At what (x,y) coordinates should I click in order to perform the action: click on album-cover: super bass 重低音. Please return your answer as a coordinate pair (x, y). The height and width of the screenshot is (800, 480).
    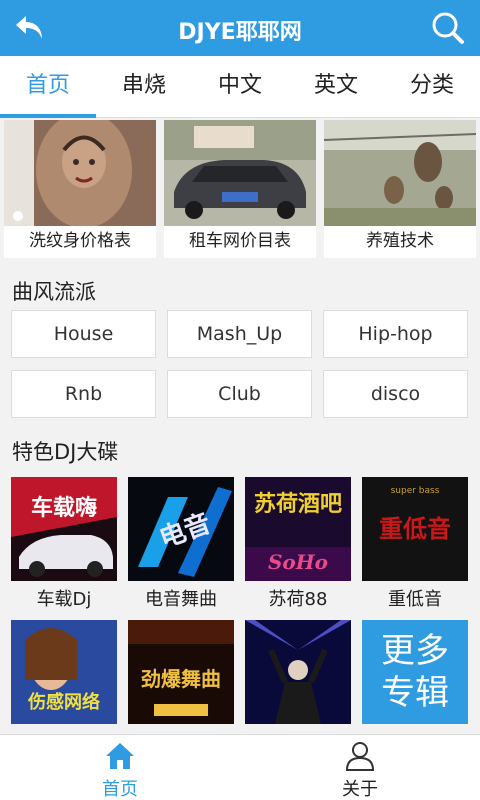
    Looking at the image, I should click on (415, 529).